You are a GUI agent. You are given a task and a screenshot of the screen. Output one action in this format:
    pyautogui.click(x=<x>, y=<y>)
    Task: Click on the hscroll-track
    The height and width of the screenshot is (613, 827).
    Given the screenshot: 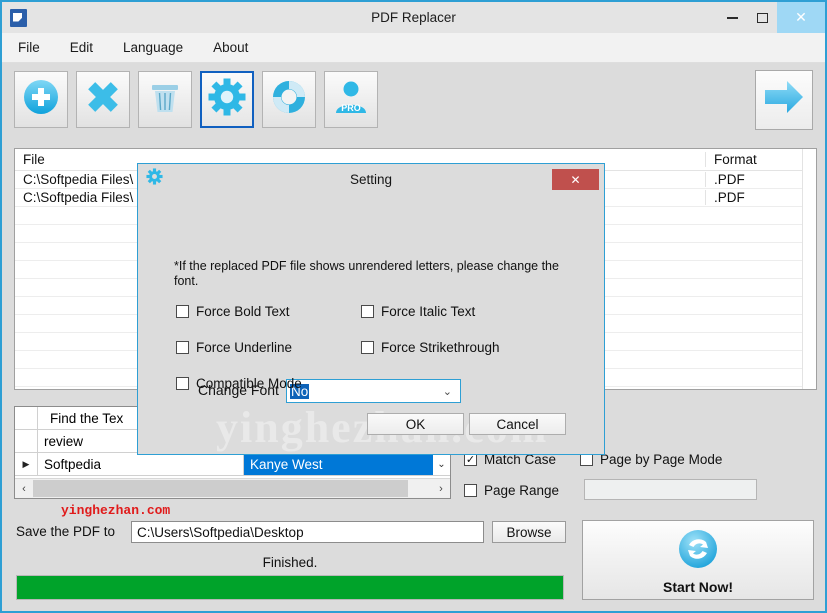 What is the action you would take?
    pyautogui.click(x=232, y=488)
    